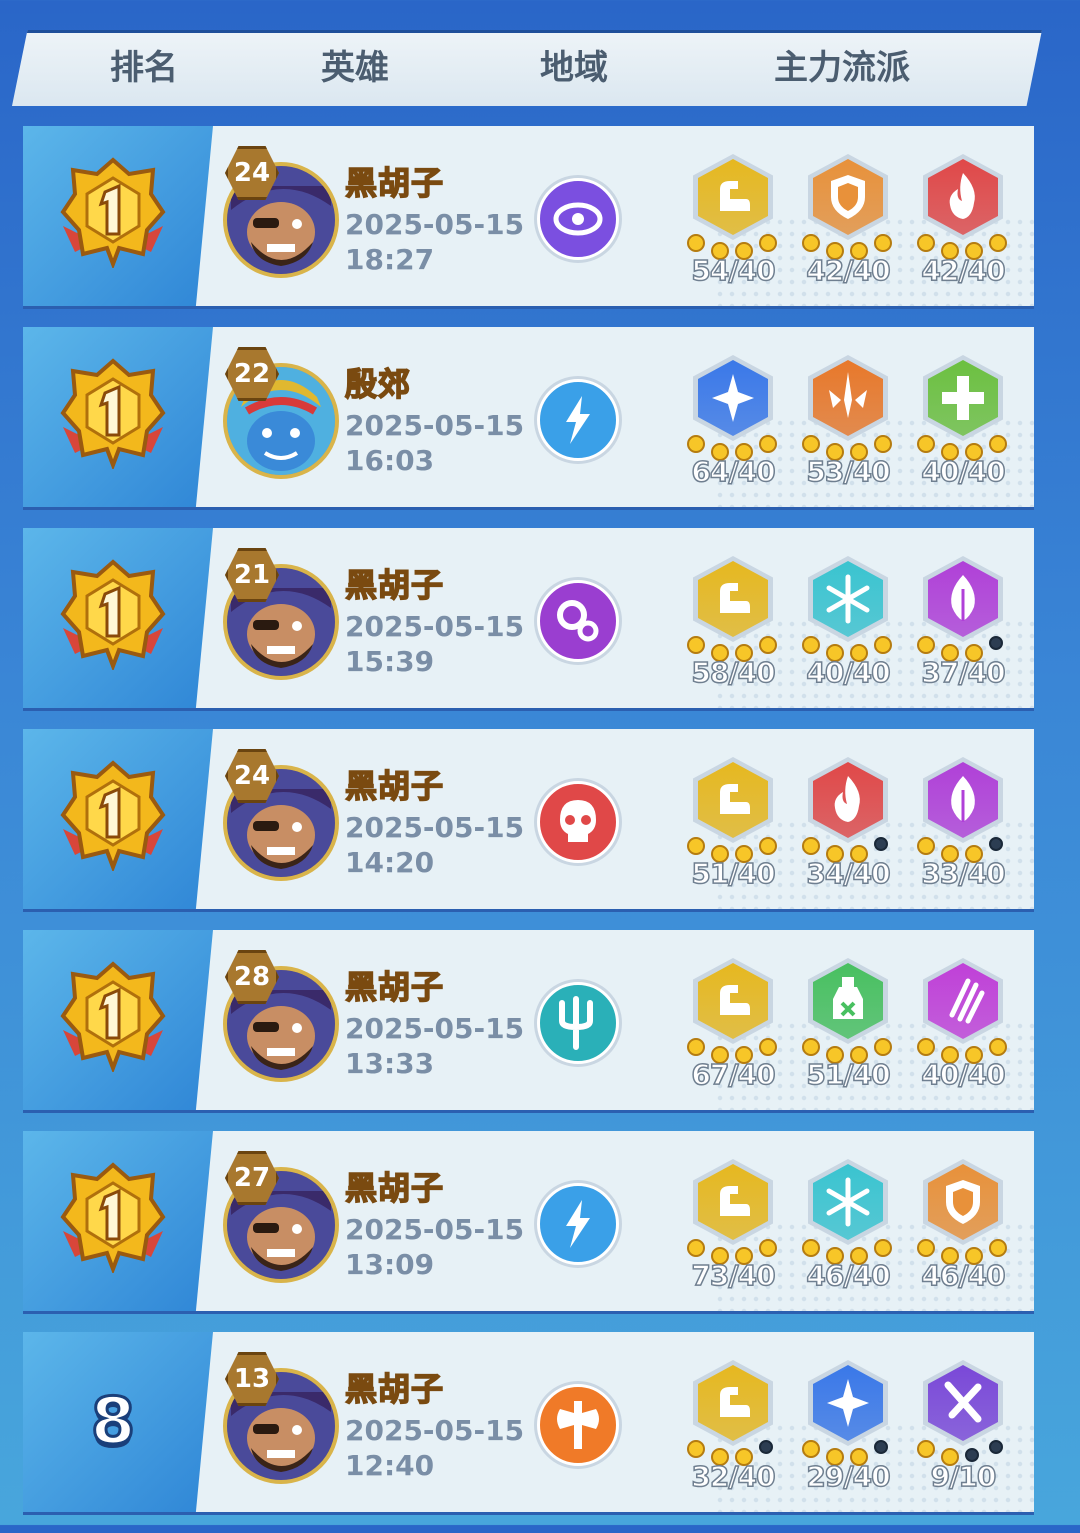 The image size is (1080, 1533). What do you see at coordinates (528, 216) in the screenshot?
I see `table-row: 24 黑胡子 2025-05-15 18:27 54/40 42/40 42/40` at bounding box center [528, 216].